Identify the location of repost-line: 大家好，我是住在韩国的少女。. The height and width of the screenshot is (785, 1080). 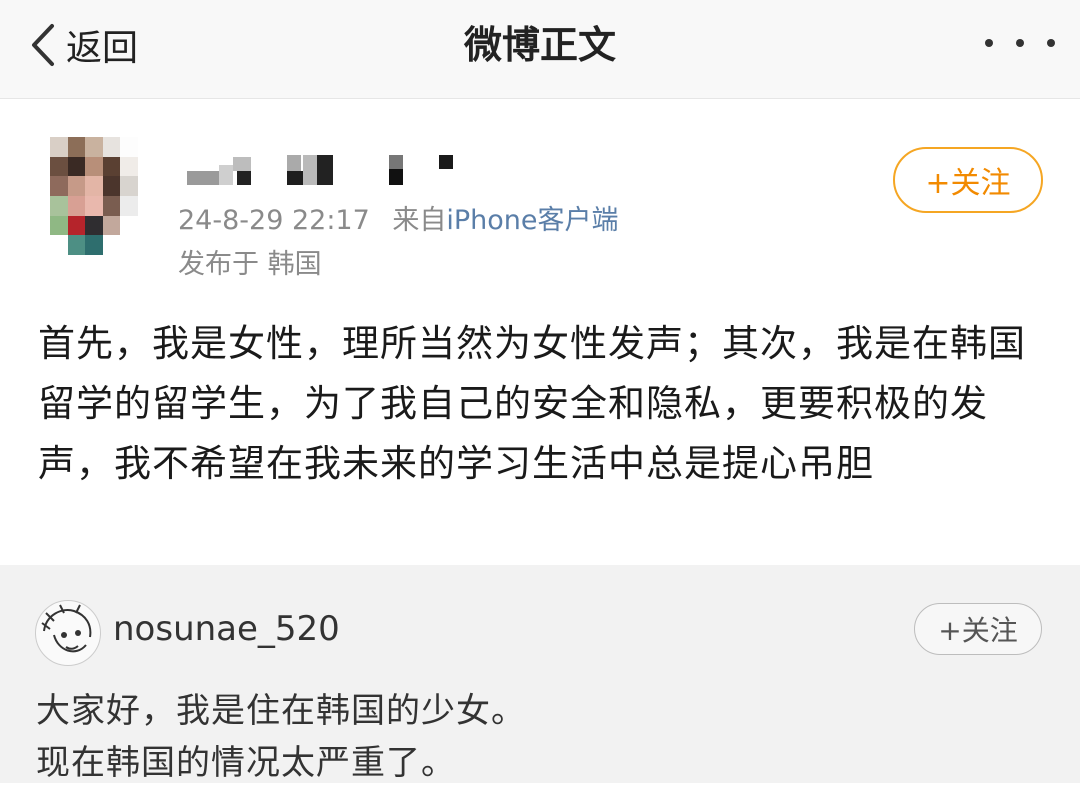
(281, 711).